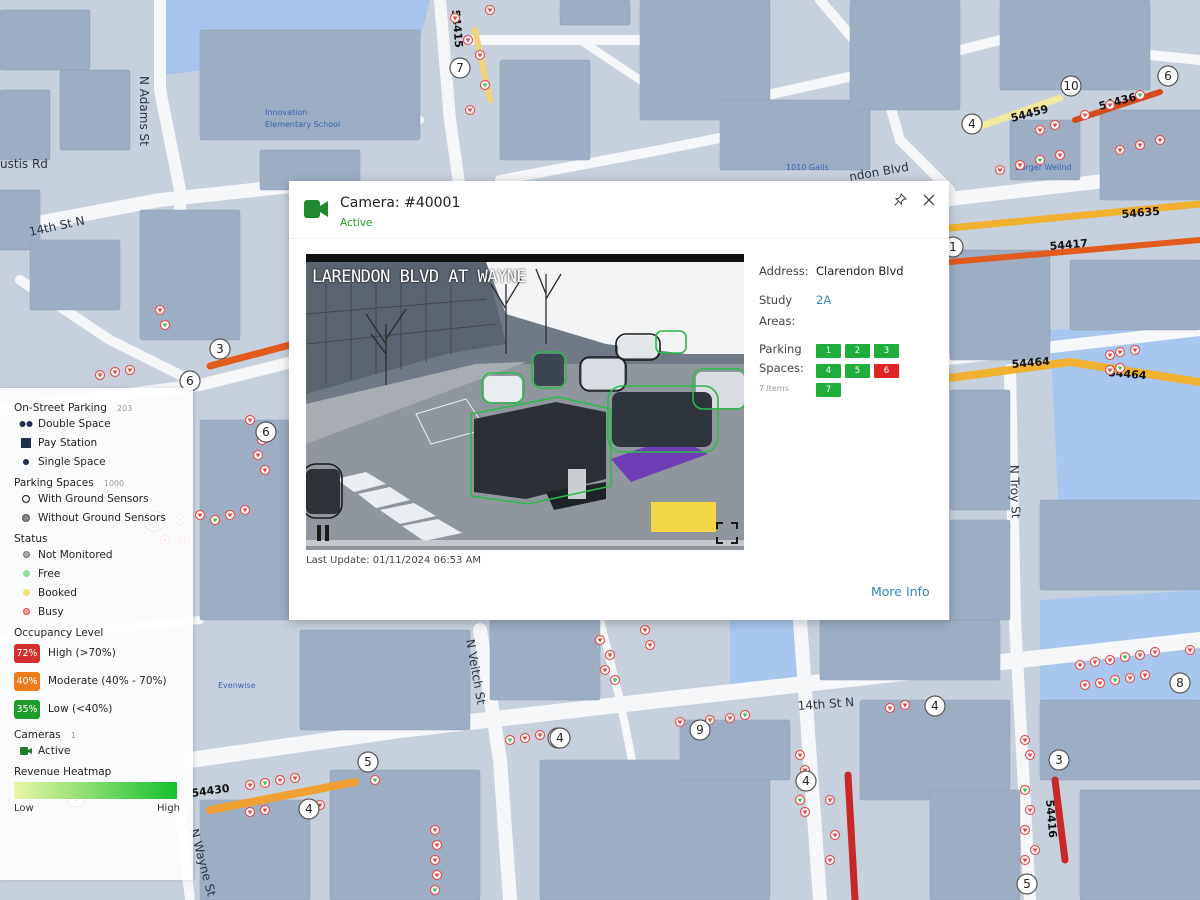 The width and height of the screenshot is (1200, 900). What do you see at coordinates (727, 533) in the screenshot?
I see `fullscreen-icon` at bounding box center [727, 533].